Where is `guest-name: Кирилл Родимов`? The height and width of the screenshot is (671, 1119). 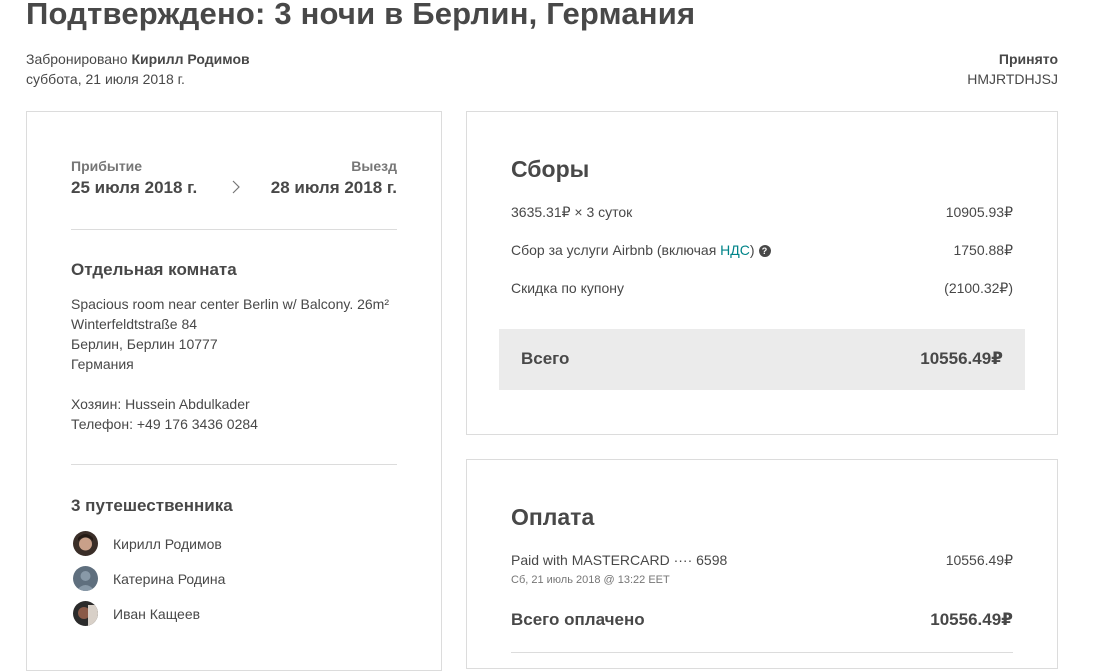
guest-name: Кирилл Родимов is located at coordinates (167, 544).